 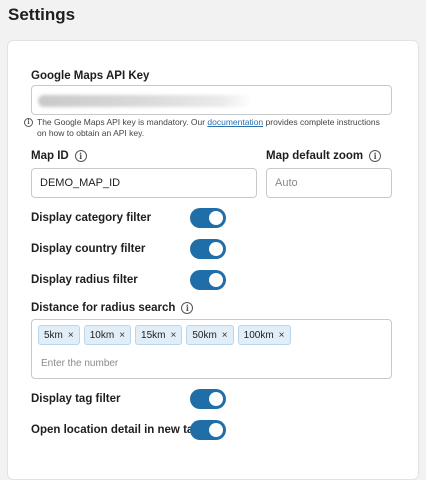 I want to click on radius-tag: 50km ×, so click(x=210, y=335).